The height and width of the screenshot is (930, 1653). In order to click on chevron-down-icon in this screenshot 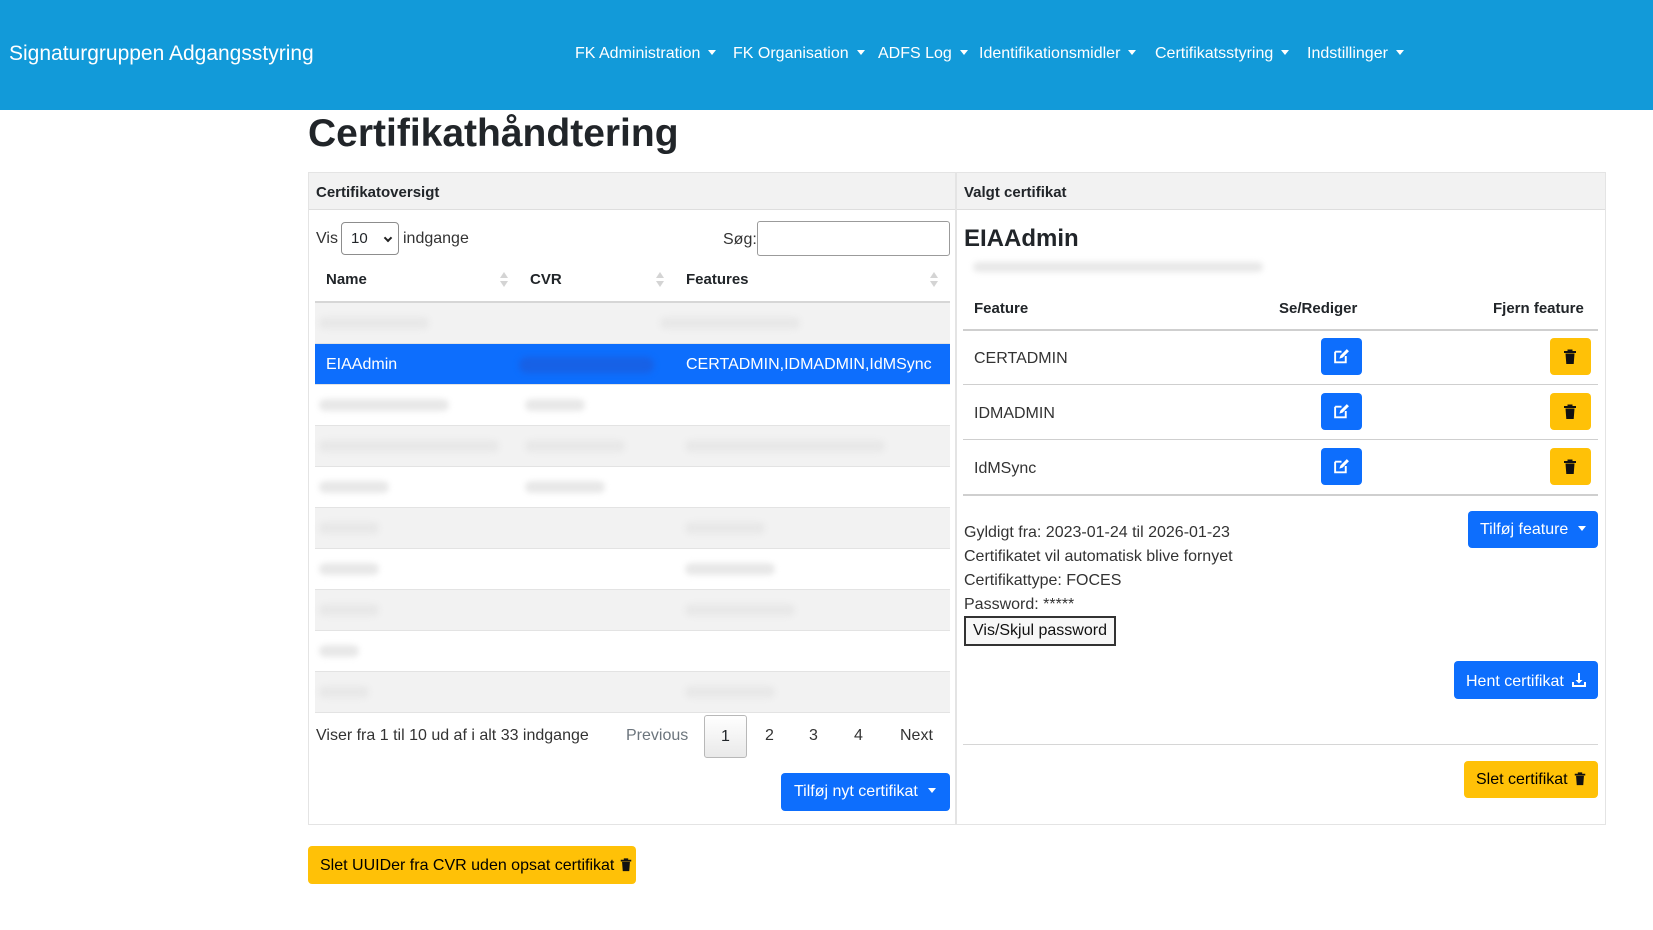, I will do `click(388, 238)`.